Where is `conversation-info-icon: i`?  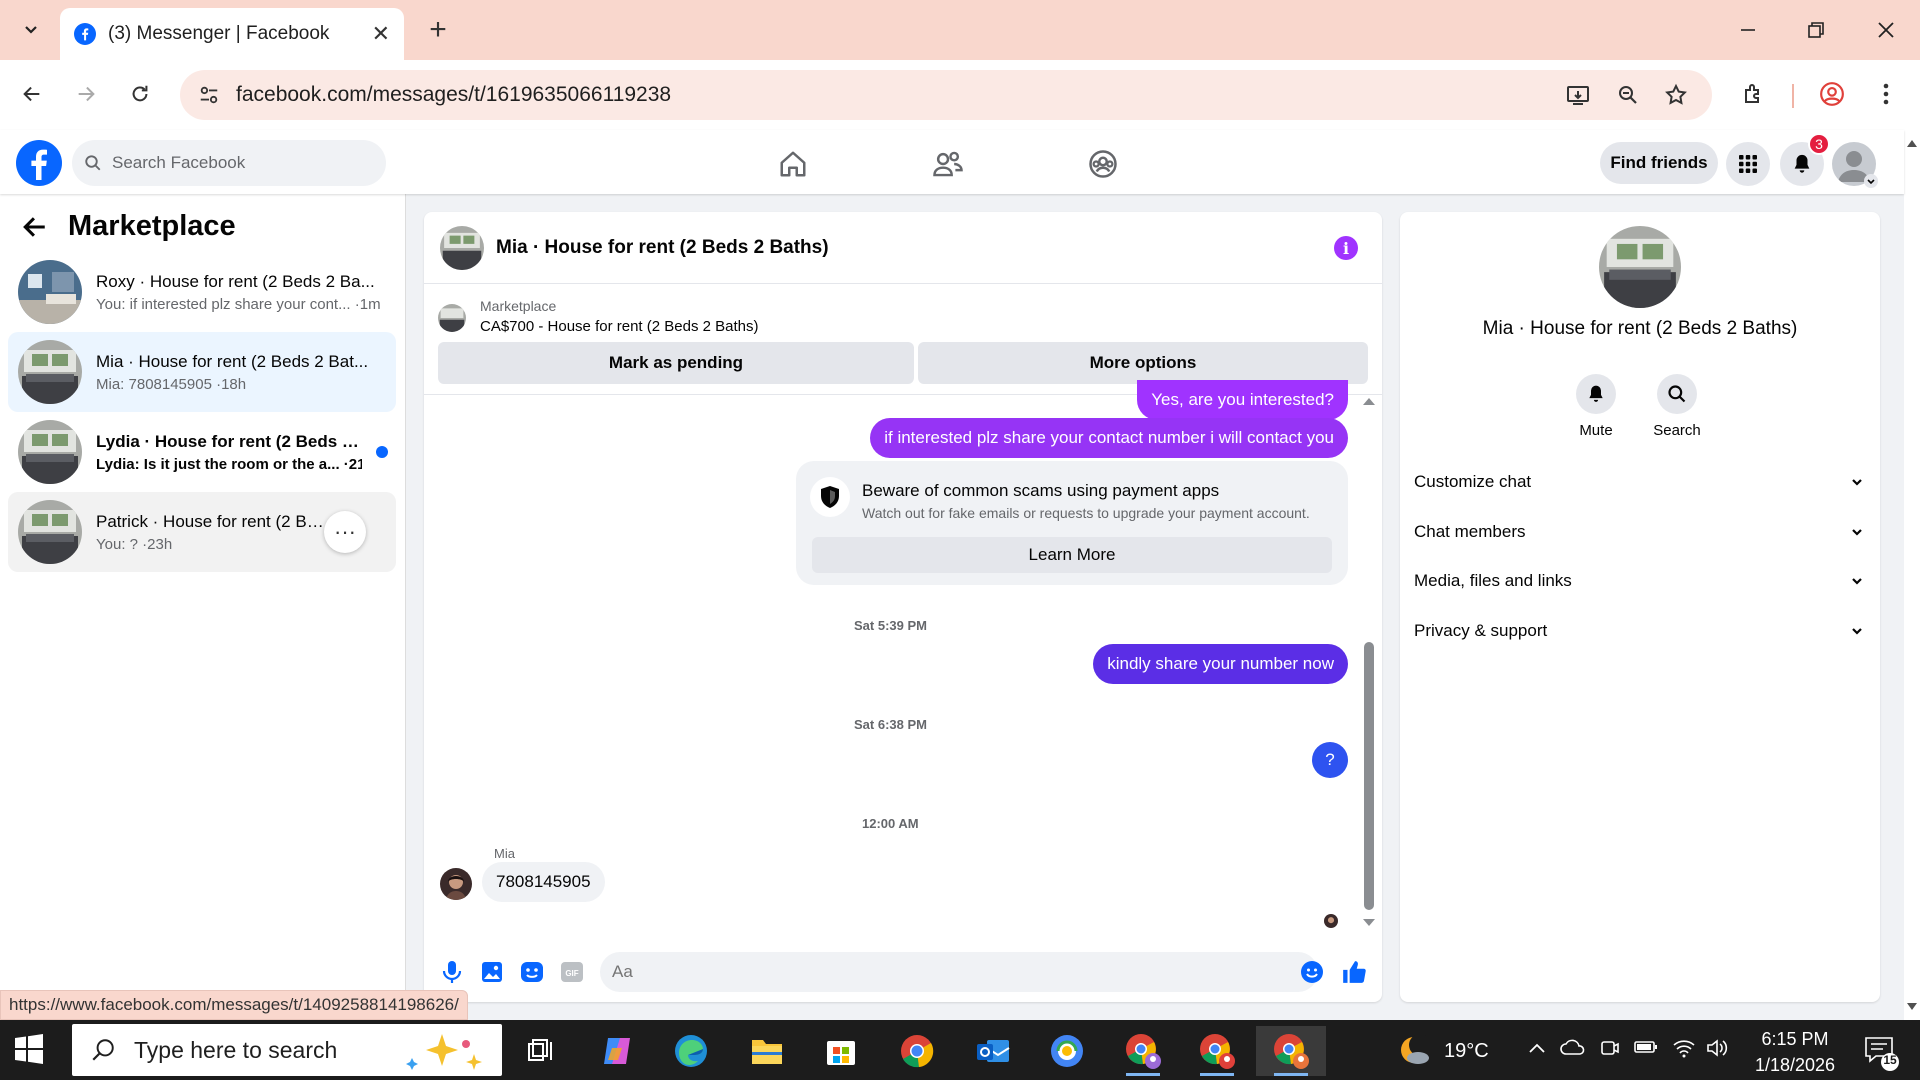 conversation-info-icon: i is located at coordinates (1346, 248).